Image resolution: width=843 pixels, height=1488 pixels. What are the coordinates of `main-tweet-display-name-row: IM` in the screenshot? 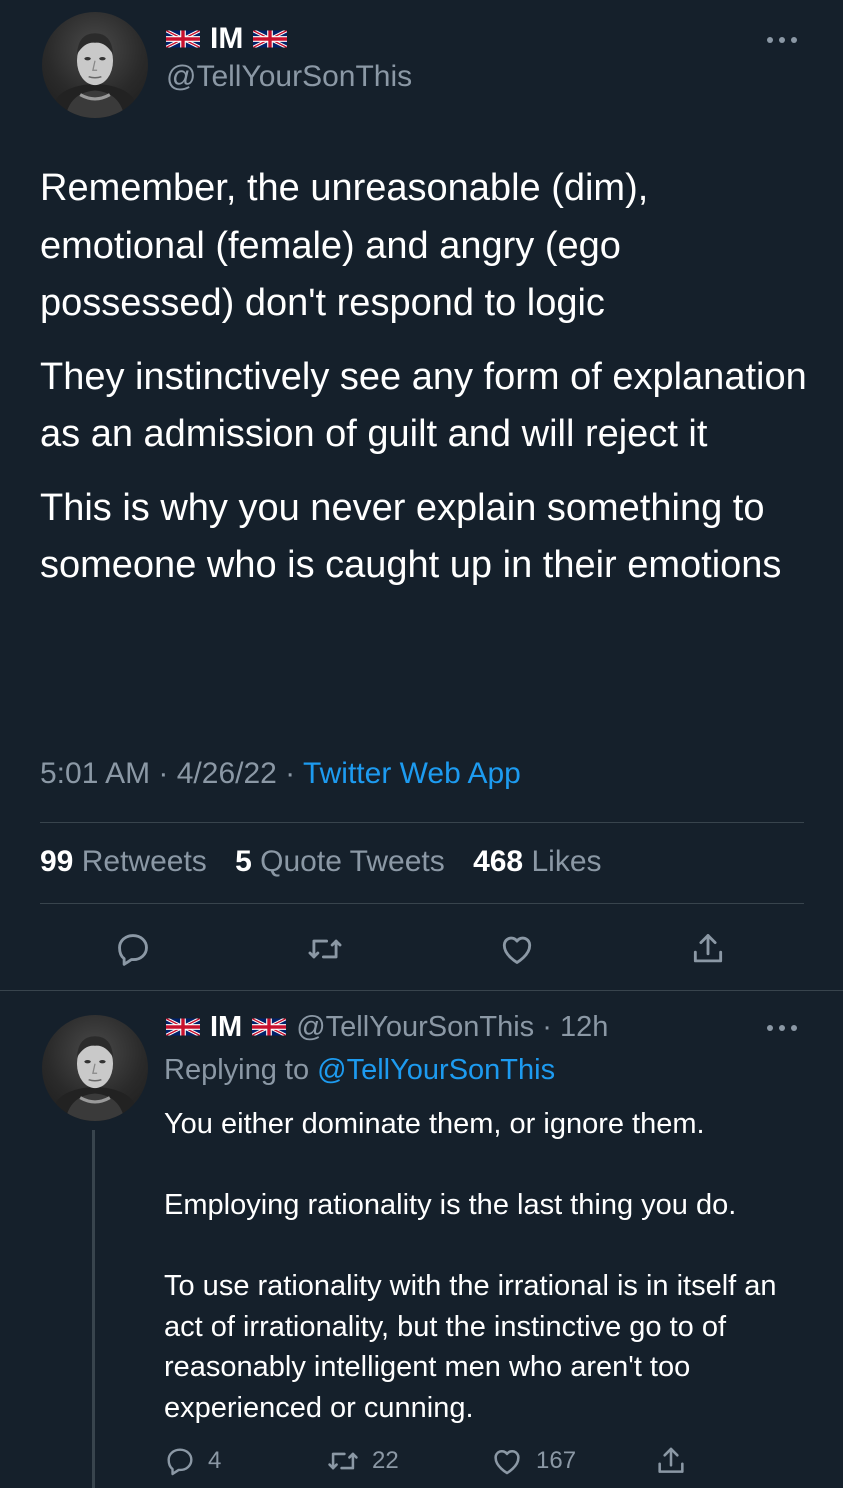 It's located at (226, 39).